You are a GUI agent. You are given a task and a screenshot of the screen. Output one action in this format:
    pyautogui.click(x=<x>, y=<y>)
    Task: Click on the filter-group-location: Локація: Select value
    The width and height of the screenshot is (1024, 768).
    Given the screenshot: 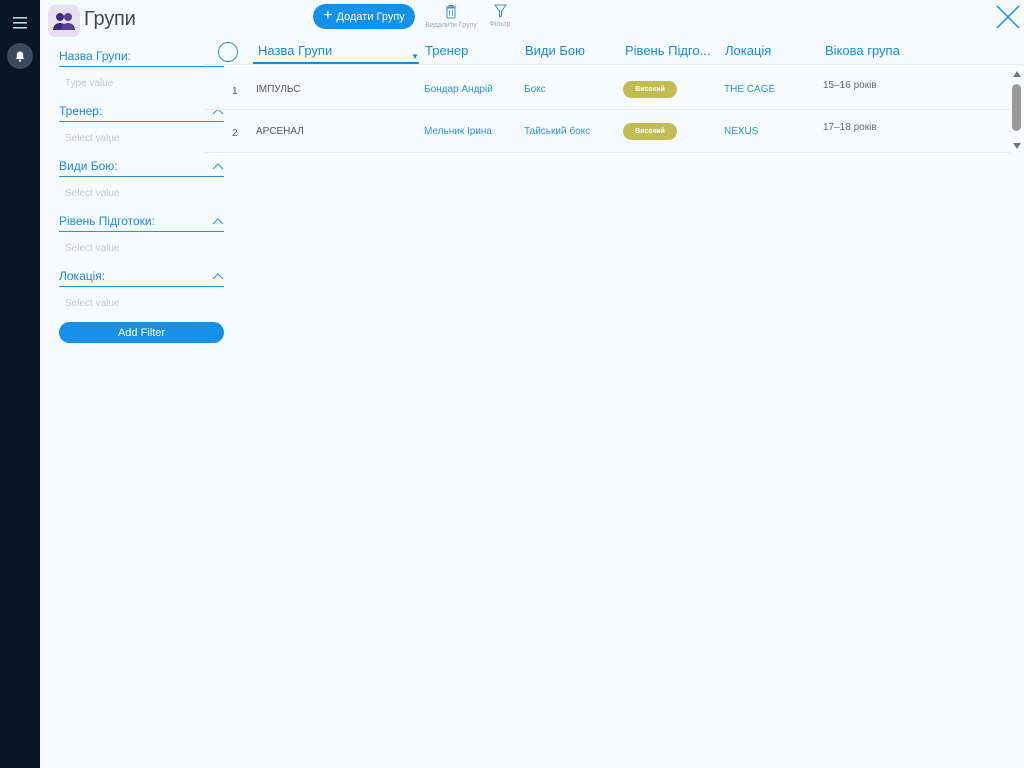 What is the action you would take?
    pyautogui.click(x=141, y=293)
    